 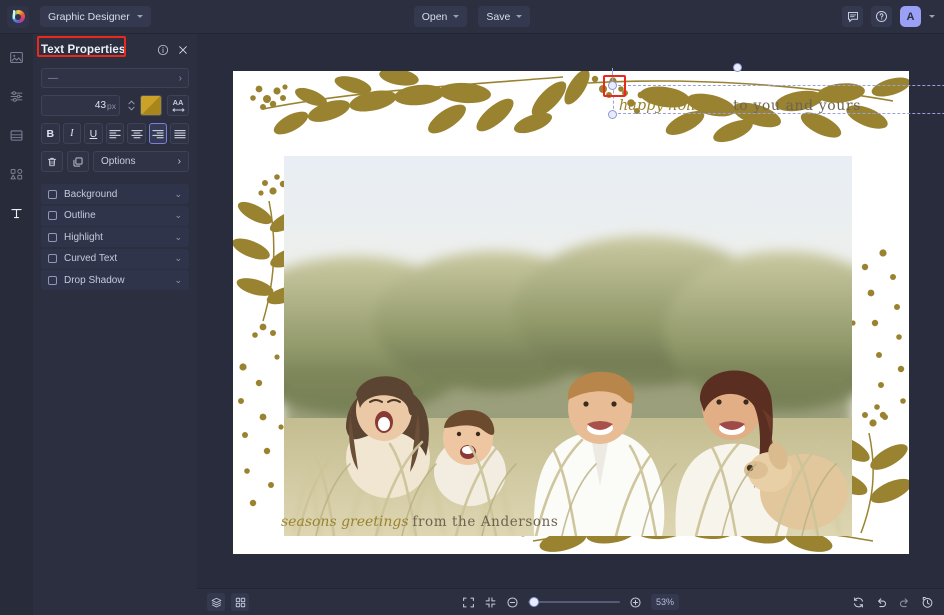 I want to click on fit-screen-icon, so click(x=468, y=602).